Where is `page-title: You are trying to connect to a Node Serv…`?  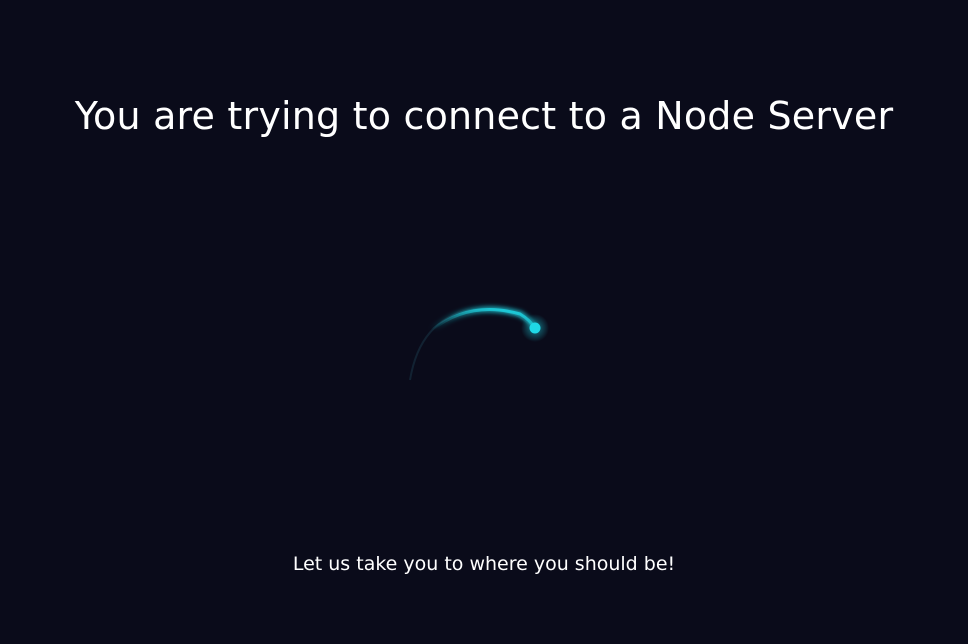 page-title: You are trying to connect to a Node Serv… is located at coordinates (484, 116).